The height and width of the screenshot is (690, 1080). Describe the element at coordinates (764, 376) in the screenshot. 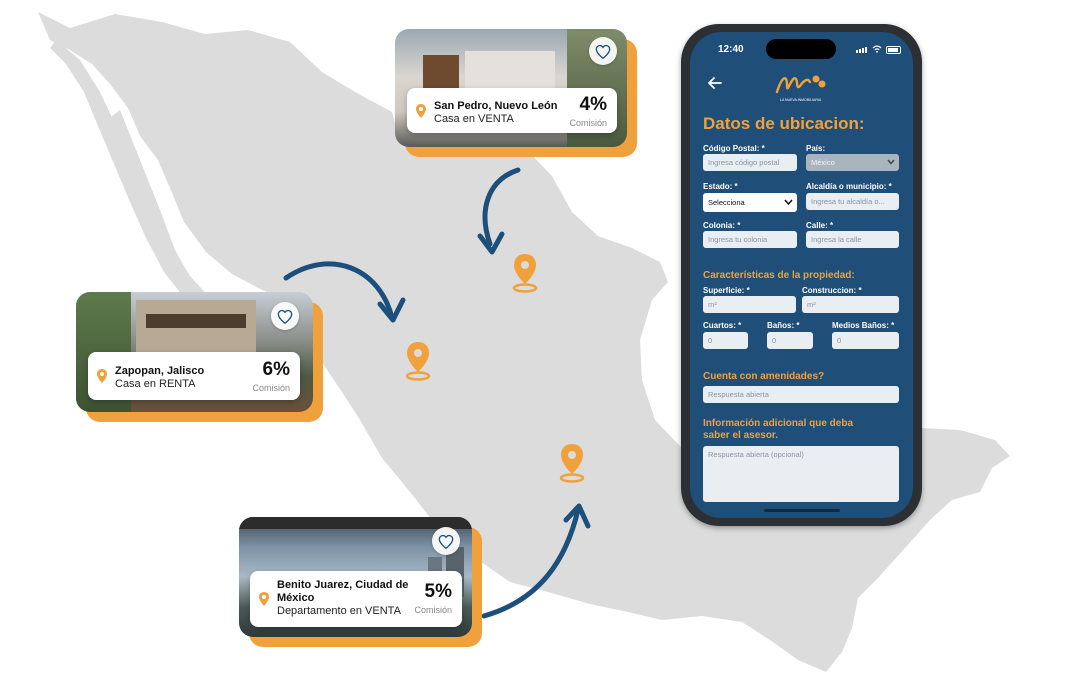

I see `amenities-title: Cuenta con amenidades?` at that location.